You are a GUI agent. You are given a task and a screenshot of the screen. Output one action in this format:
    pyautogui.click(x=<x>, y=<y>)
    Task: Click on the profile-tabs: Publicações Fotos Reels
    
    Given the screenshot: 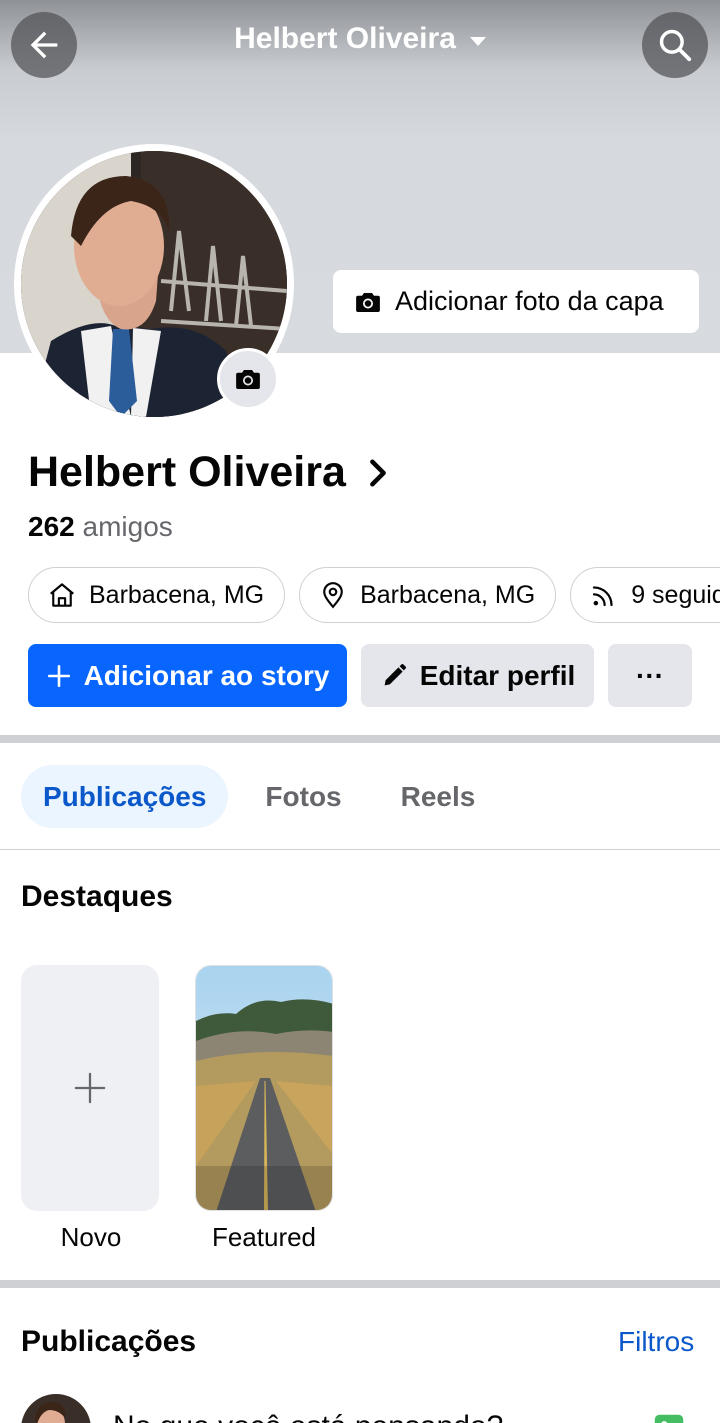 What is the action you would take?
    pyautogui.click(x=266, y=796)
    